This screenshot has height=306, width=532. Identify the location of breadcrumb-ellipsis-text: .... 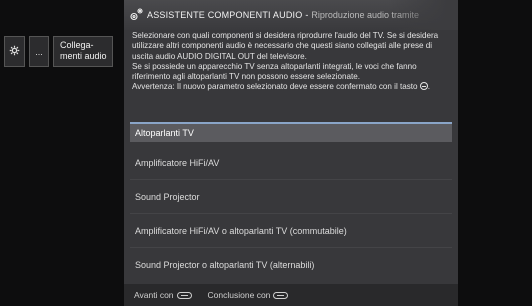
(39, 51).